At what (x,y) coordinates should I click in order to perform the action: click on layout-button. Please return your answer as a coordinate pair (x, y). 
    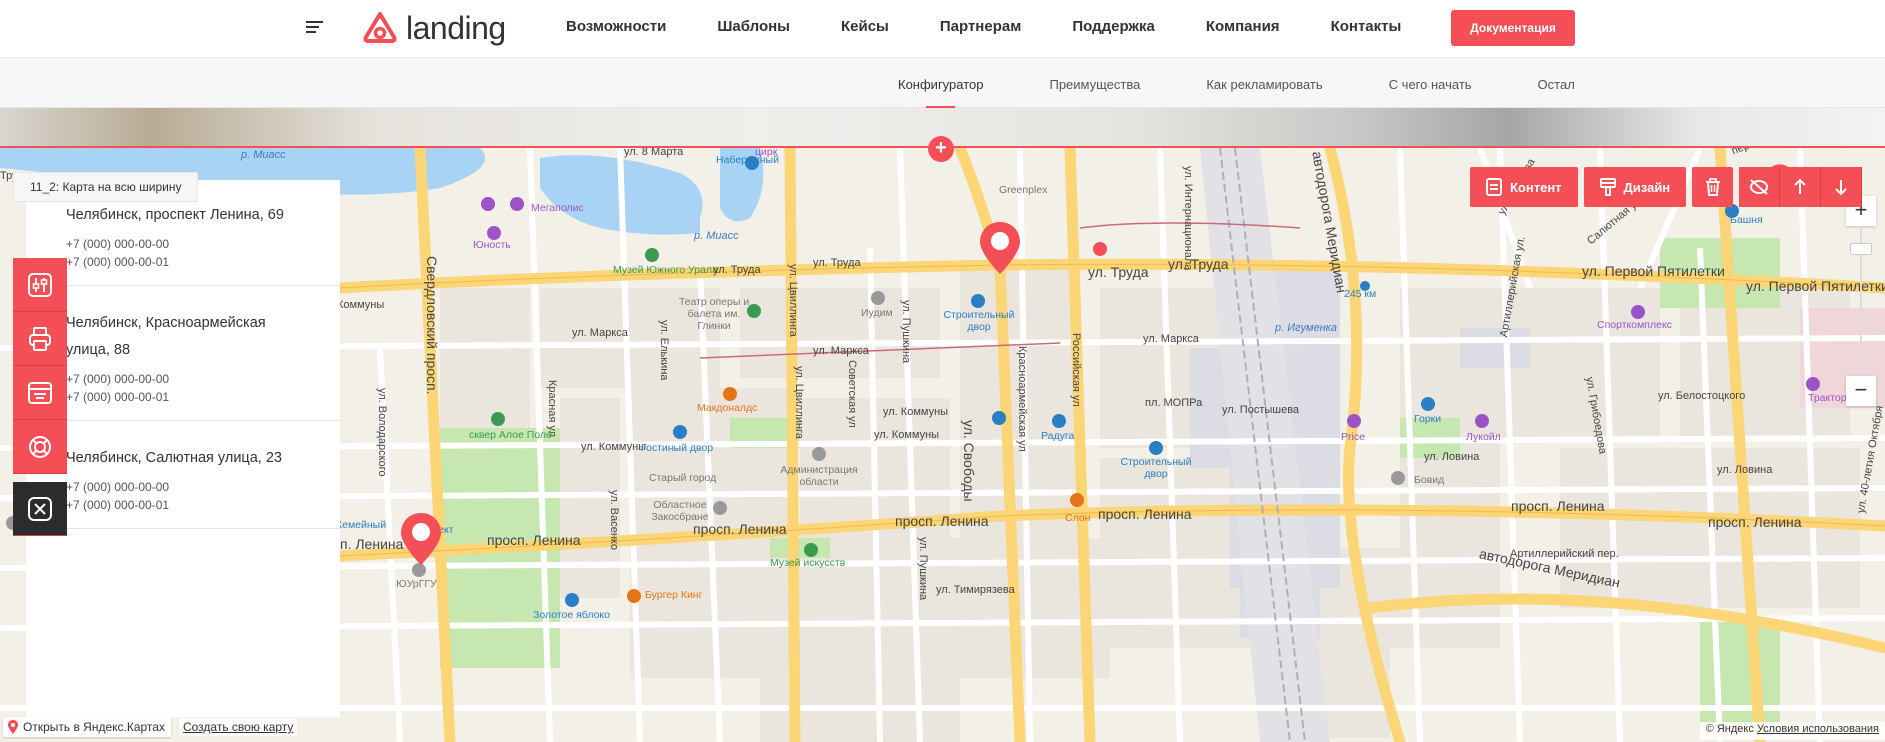
    Looking at the image, I should click on (40, 393).